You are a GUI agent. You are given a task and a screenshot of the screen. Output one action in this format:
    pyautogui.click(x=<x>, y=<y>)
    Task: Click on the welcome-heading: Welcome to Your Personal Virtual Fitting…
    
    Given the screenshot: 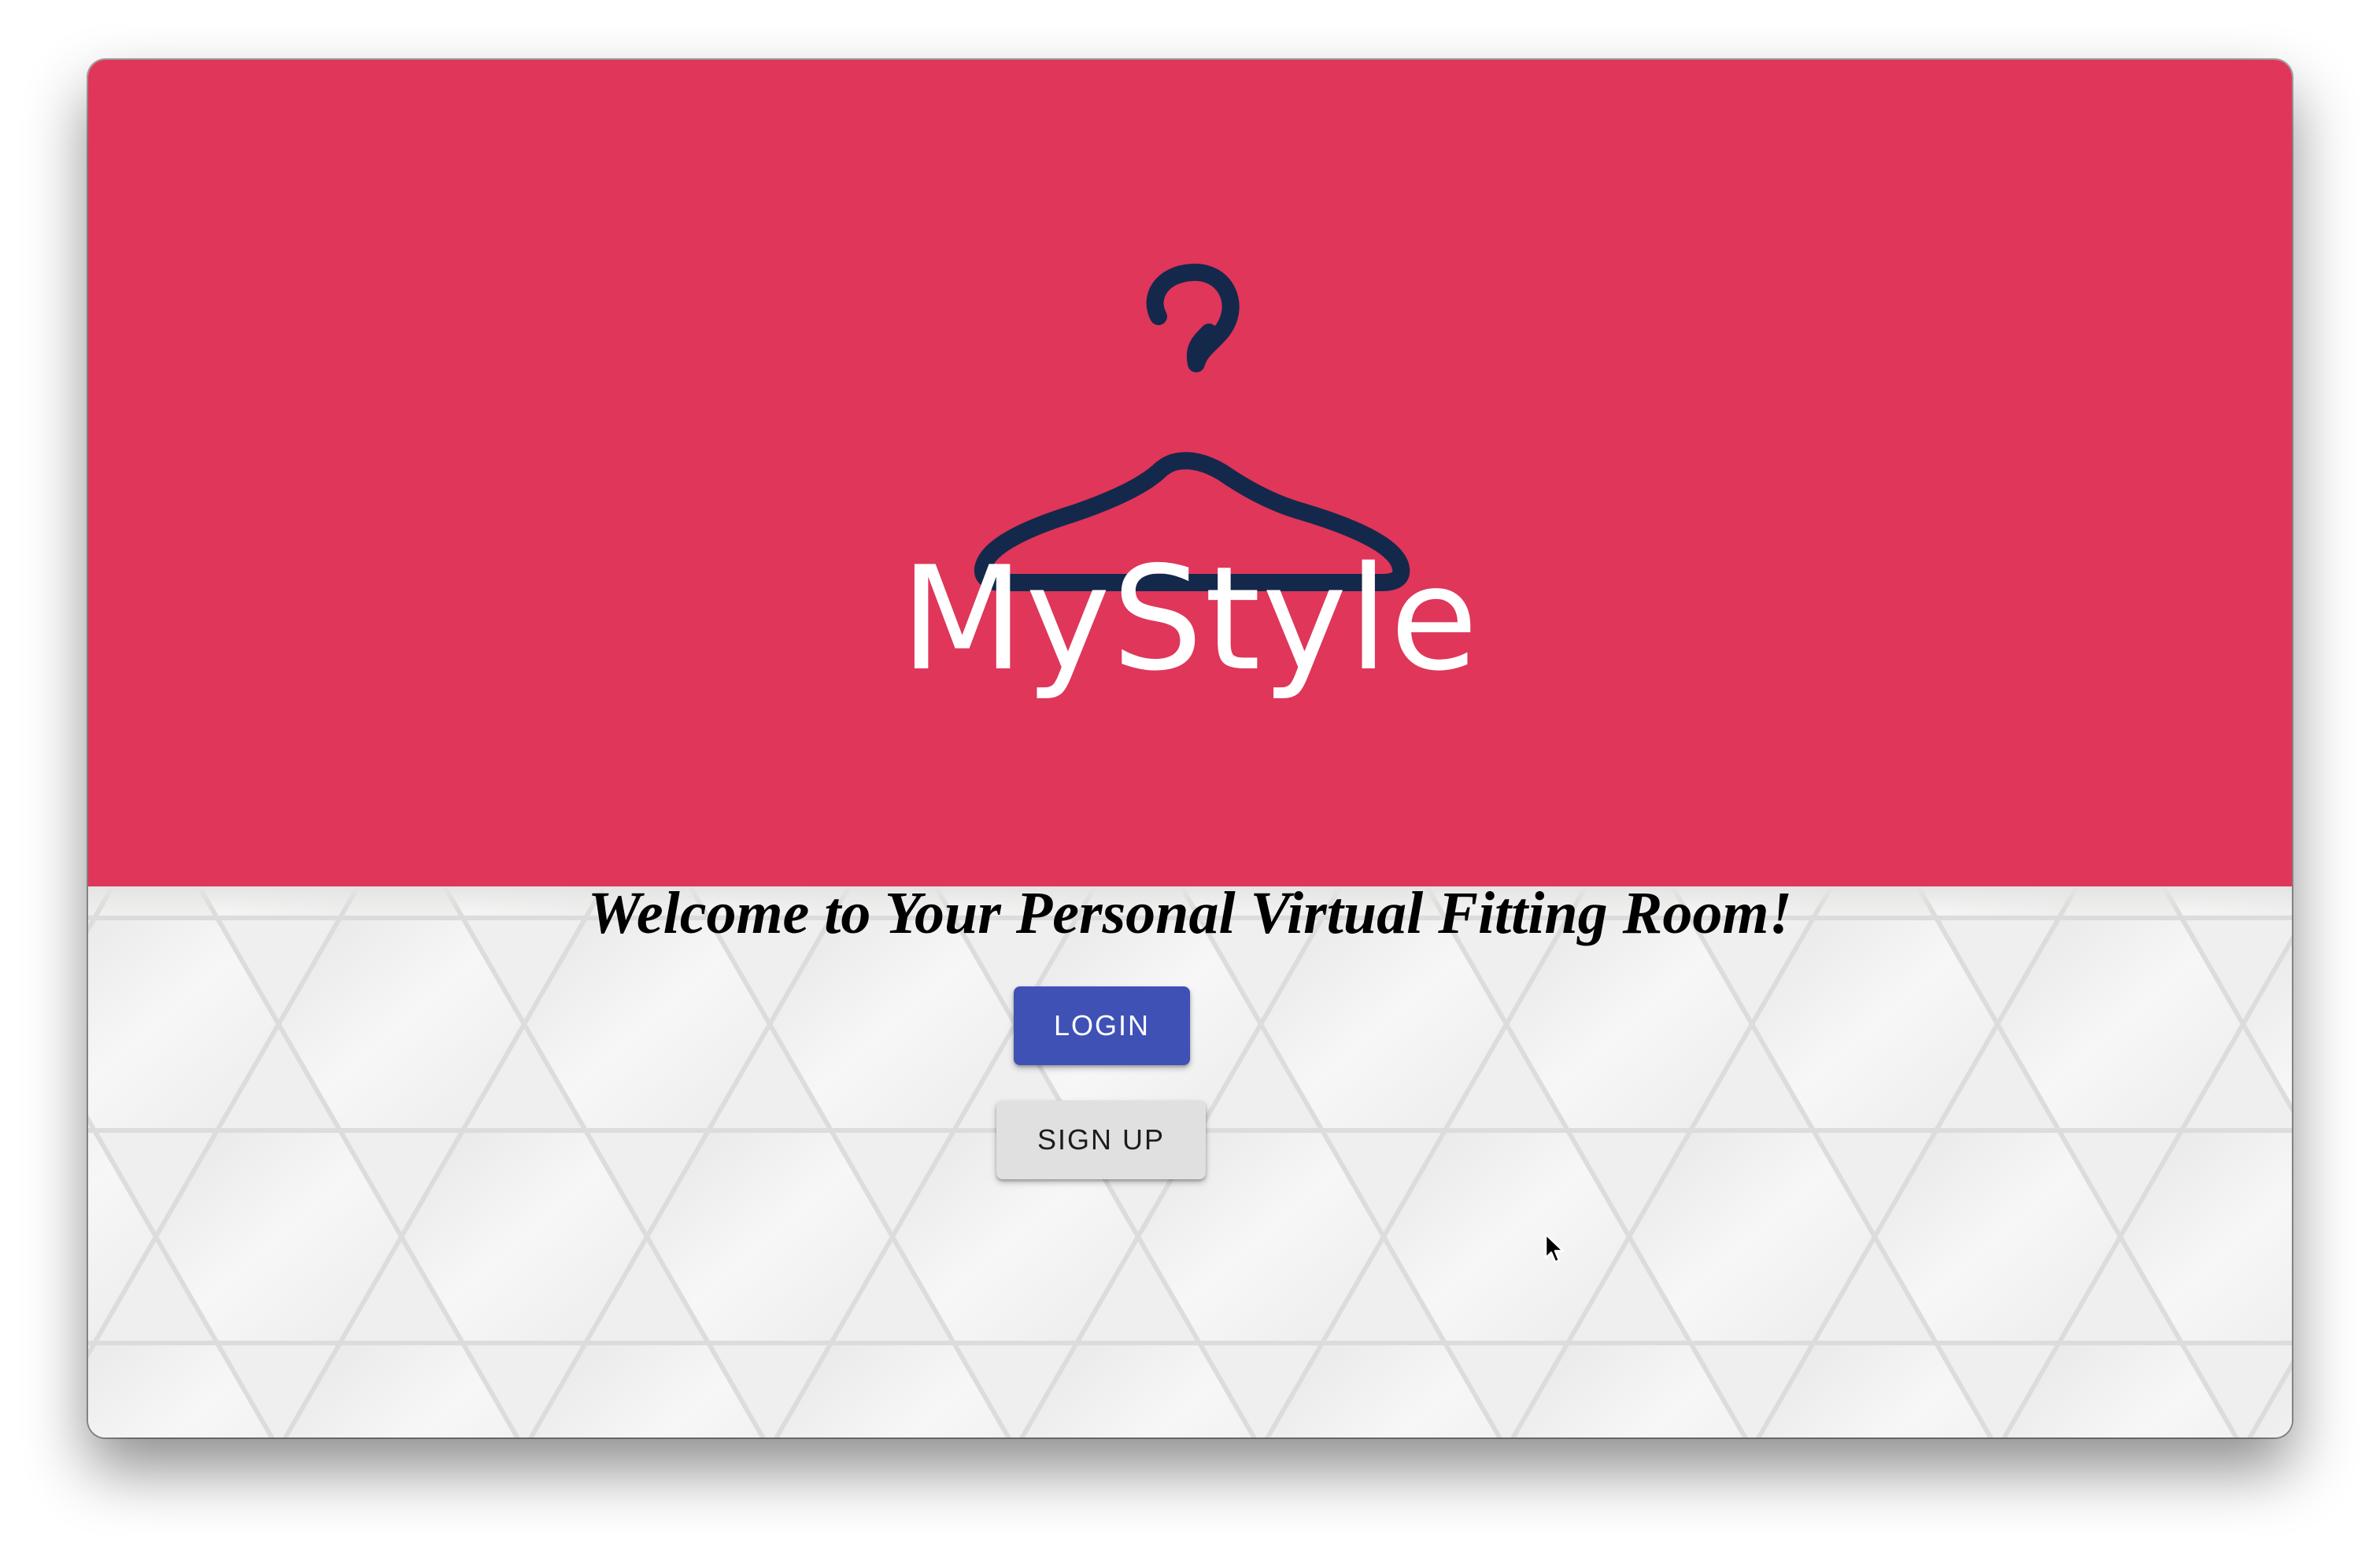 What is the action you would take?
    pyautogui.click(x=1190, y=913)
    